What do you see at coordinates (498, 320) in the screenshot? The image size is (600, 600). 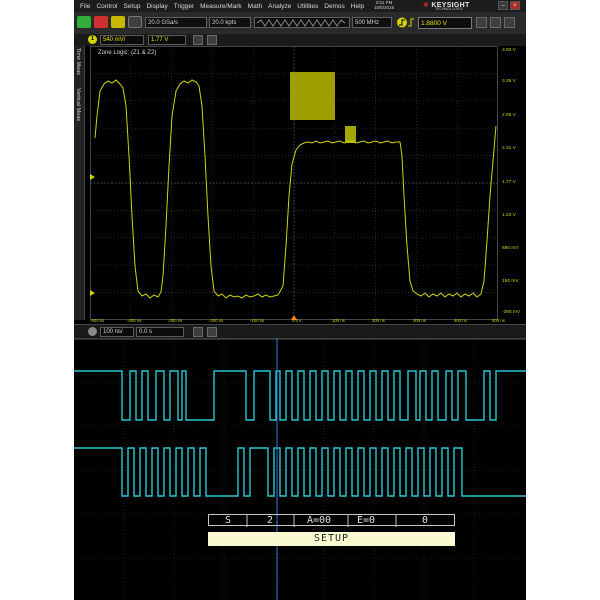 I see `x-tick-label: 500 ns` at bounding box center [498, 320].